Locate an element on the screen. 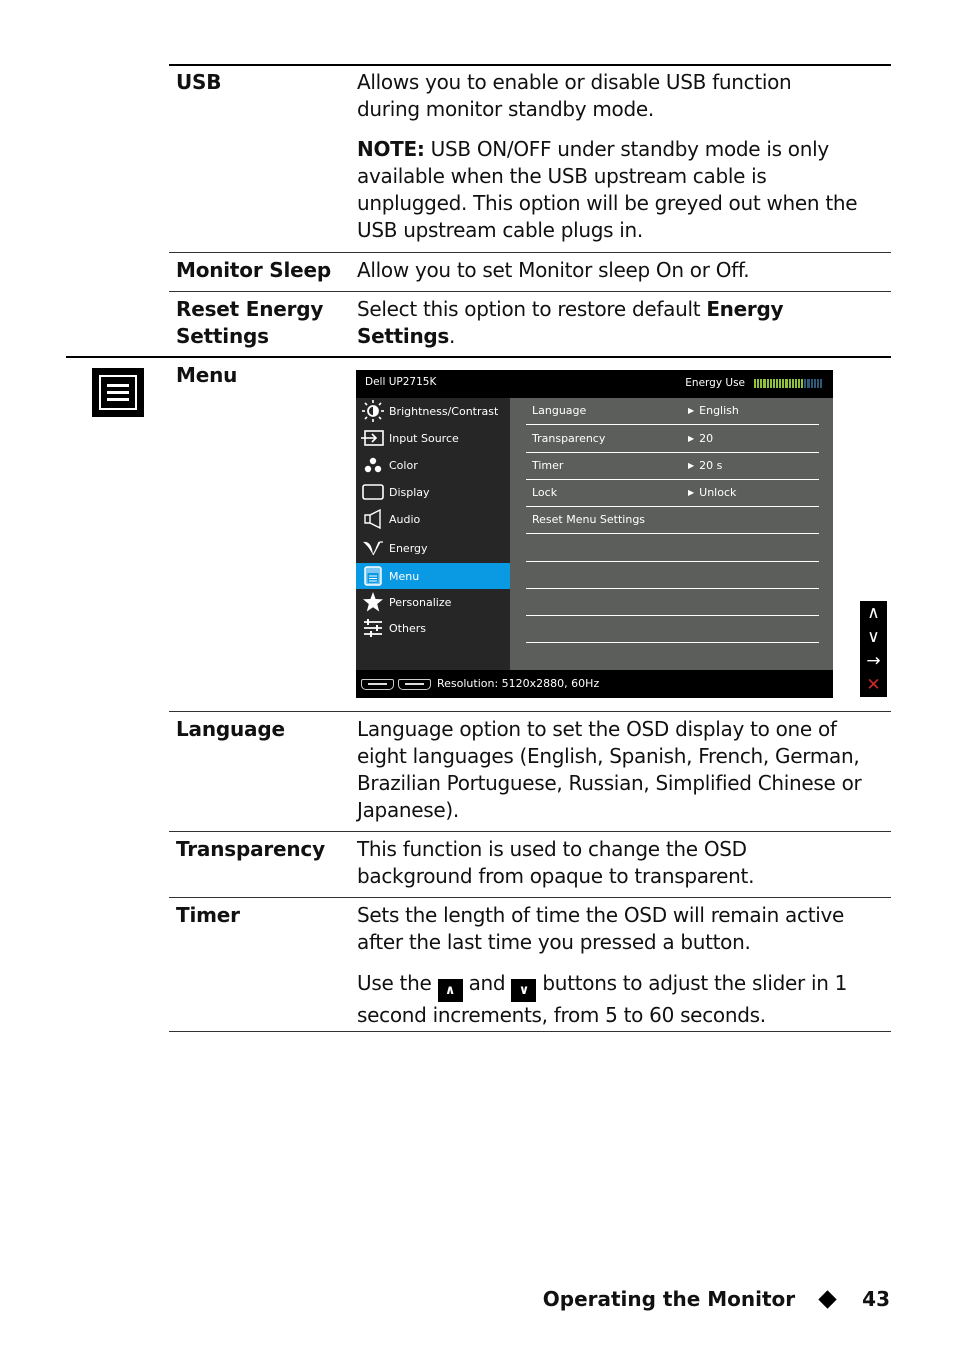 This screenshot has width=954, height=1354. osd-status-bar: Resolution: 5120x2880, 60Hz is located at coordinates (594, 684).